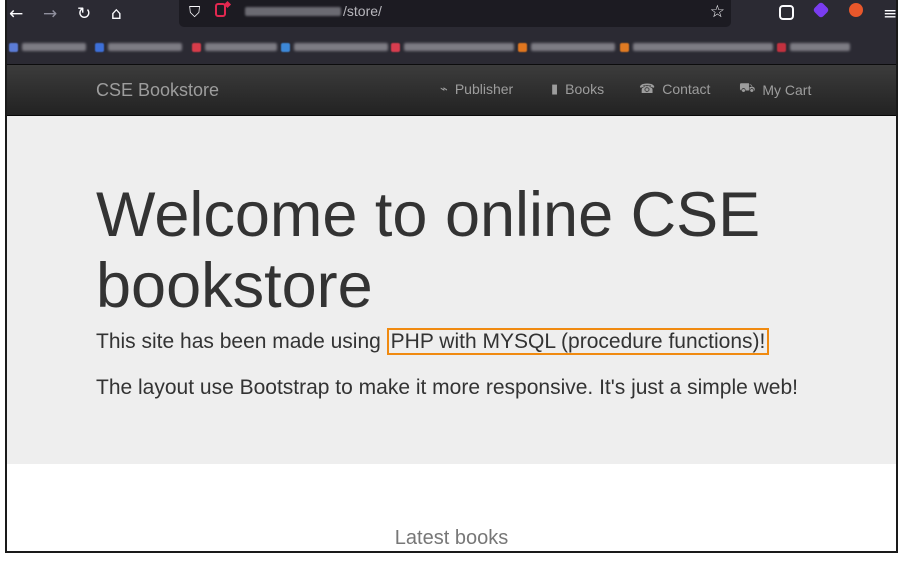 The image size is (907, 564). I want to click on nav-publisher: ⌁ Publisher, so click(476, 89).